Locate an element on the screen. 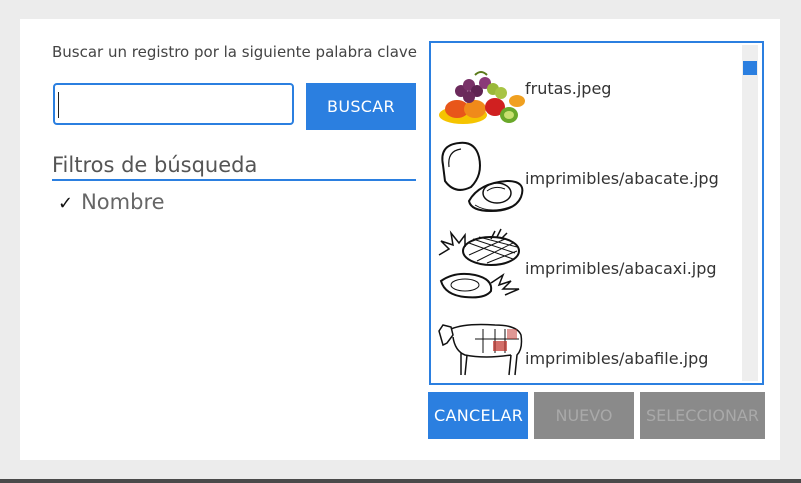 The height and width of the screenshot is (483, 801). check-icon: ✓ is located at coordinates (66, 203).